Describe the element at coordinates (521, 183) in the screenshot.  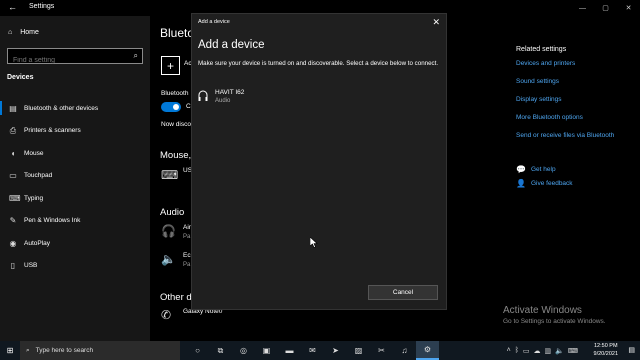
I see `feedback-icon: 👤` at that location.